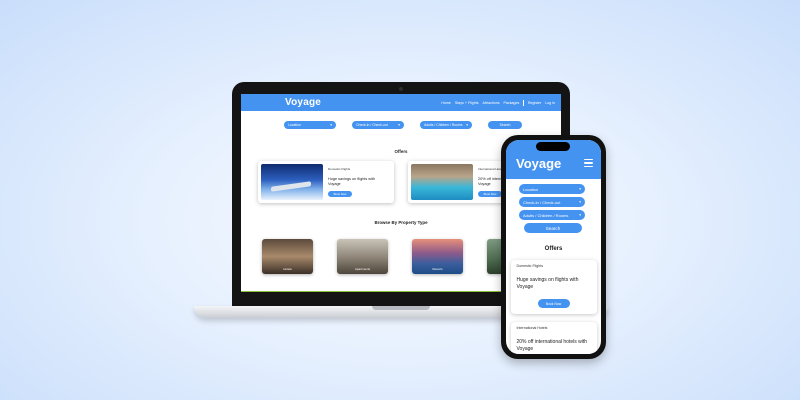  Describe the element at coordinates (362, 256) in the screenshot. I see `property-card-apartments: Apartments` at that location.